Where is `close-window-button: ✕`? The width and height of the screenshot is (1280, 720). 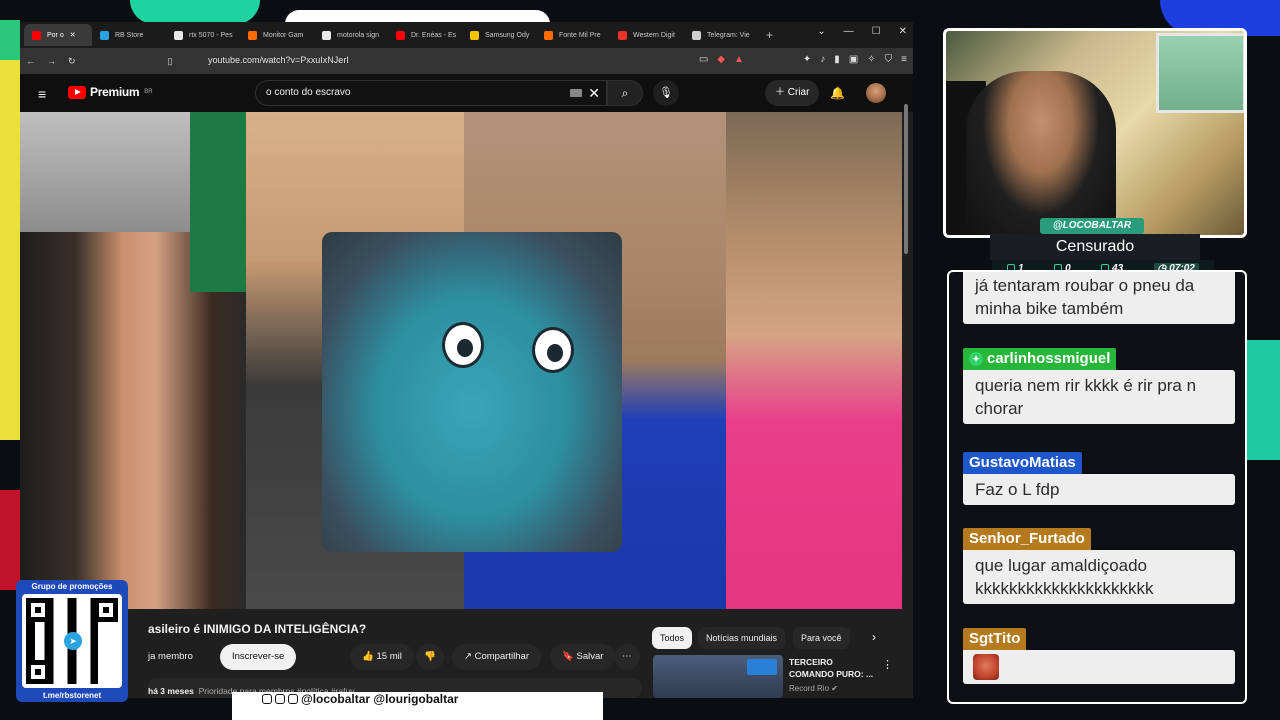 close-window-button: ✕ is located at coordinates (903, 31).